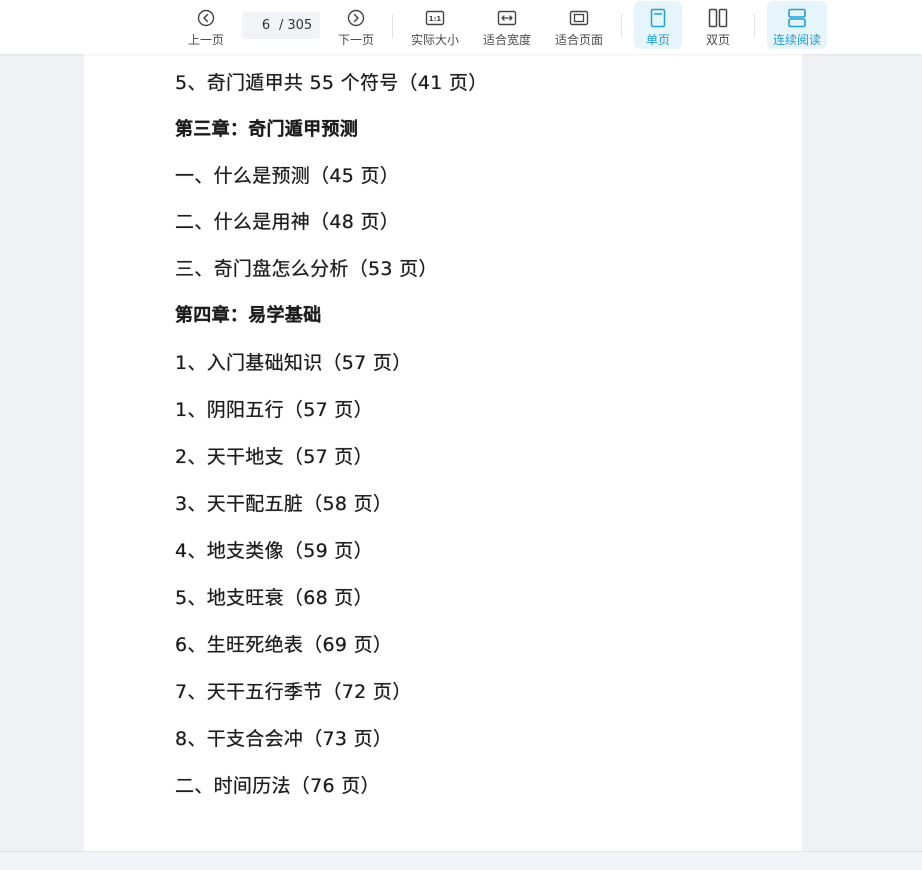 The image size is (922, 870). What do you see at coordinates (274, 598) in the screenshot?
I see `toc-line: 5、地支旺衰（68 页）` at bounding box center [274, 598].